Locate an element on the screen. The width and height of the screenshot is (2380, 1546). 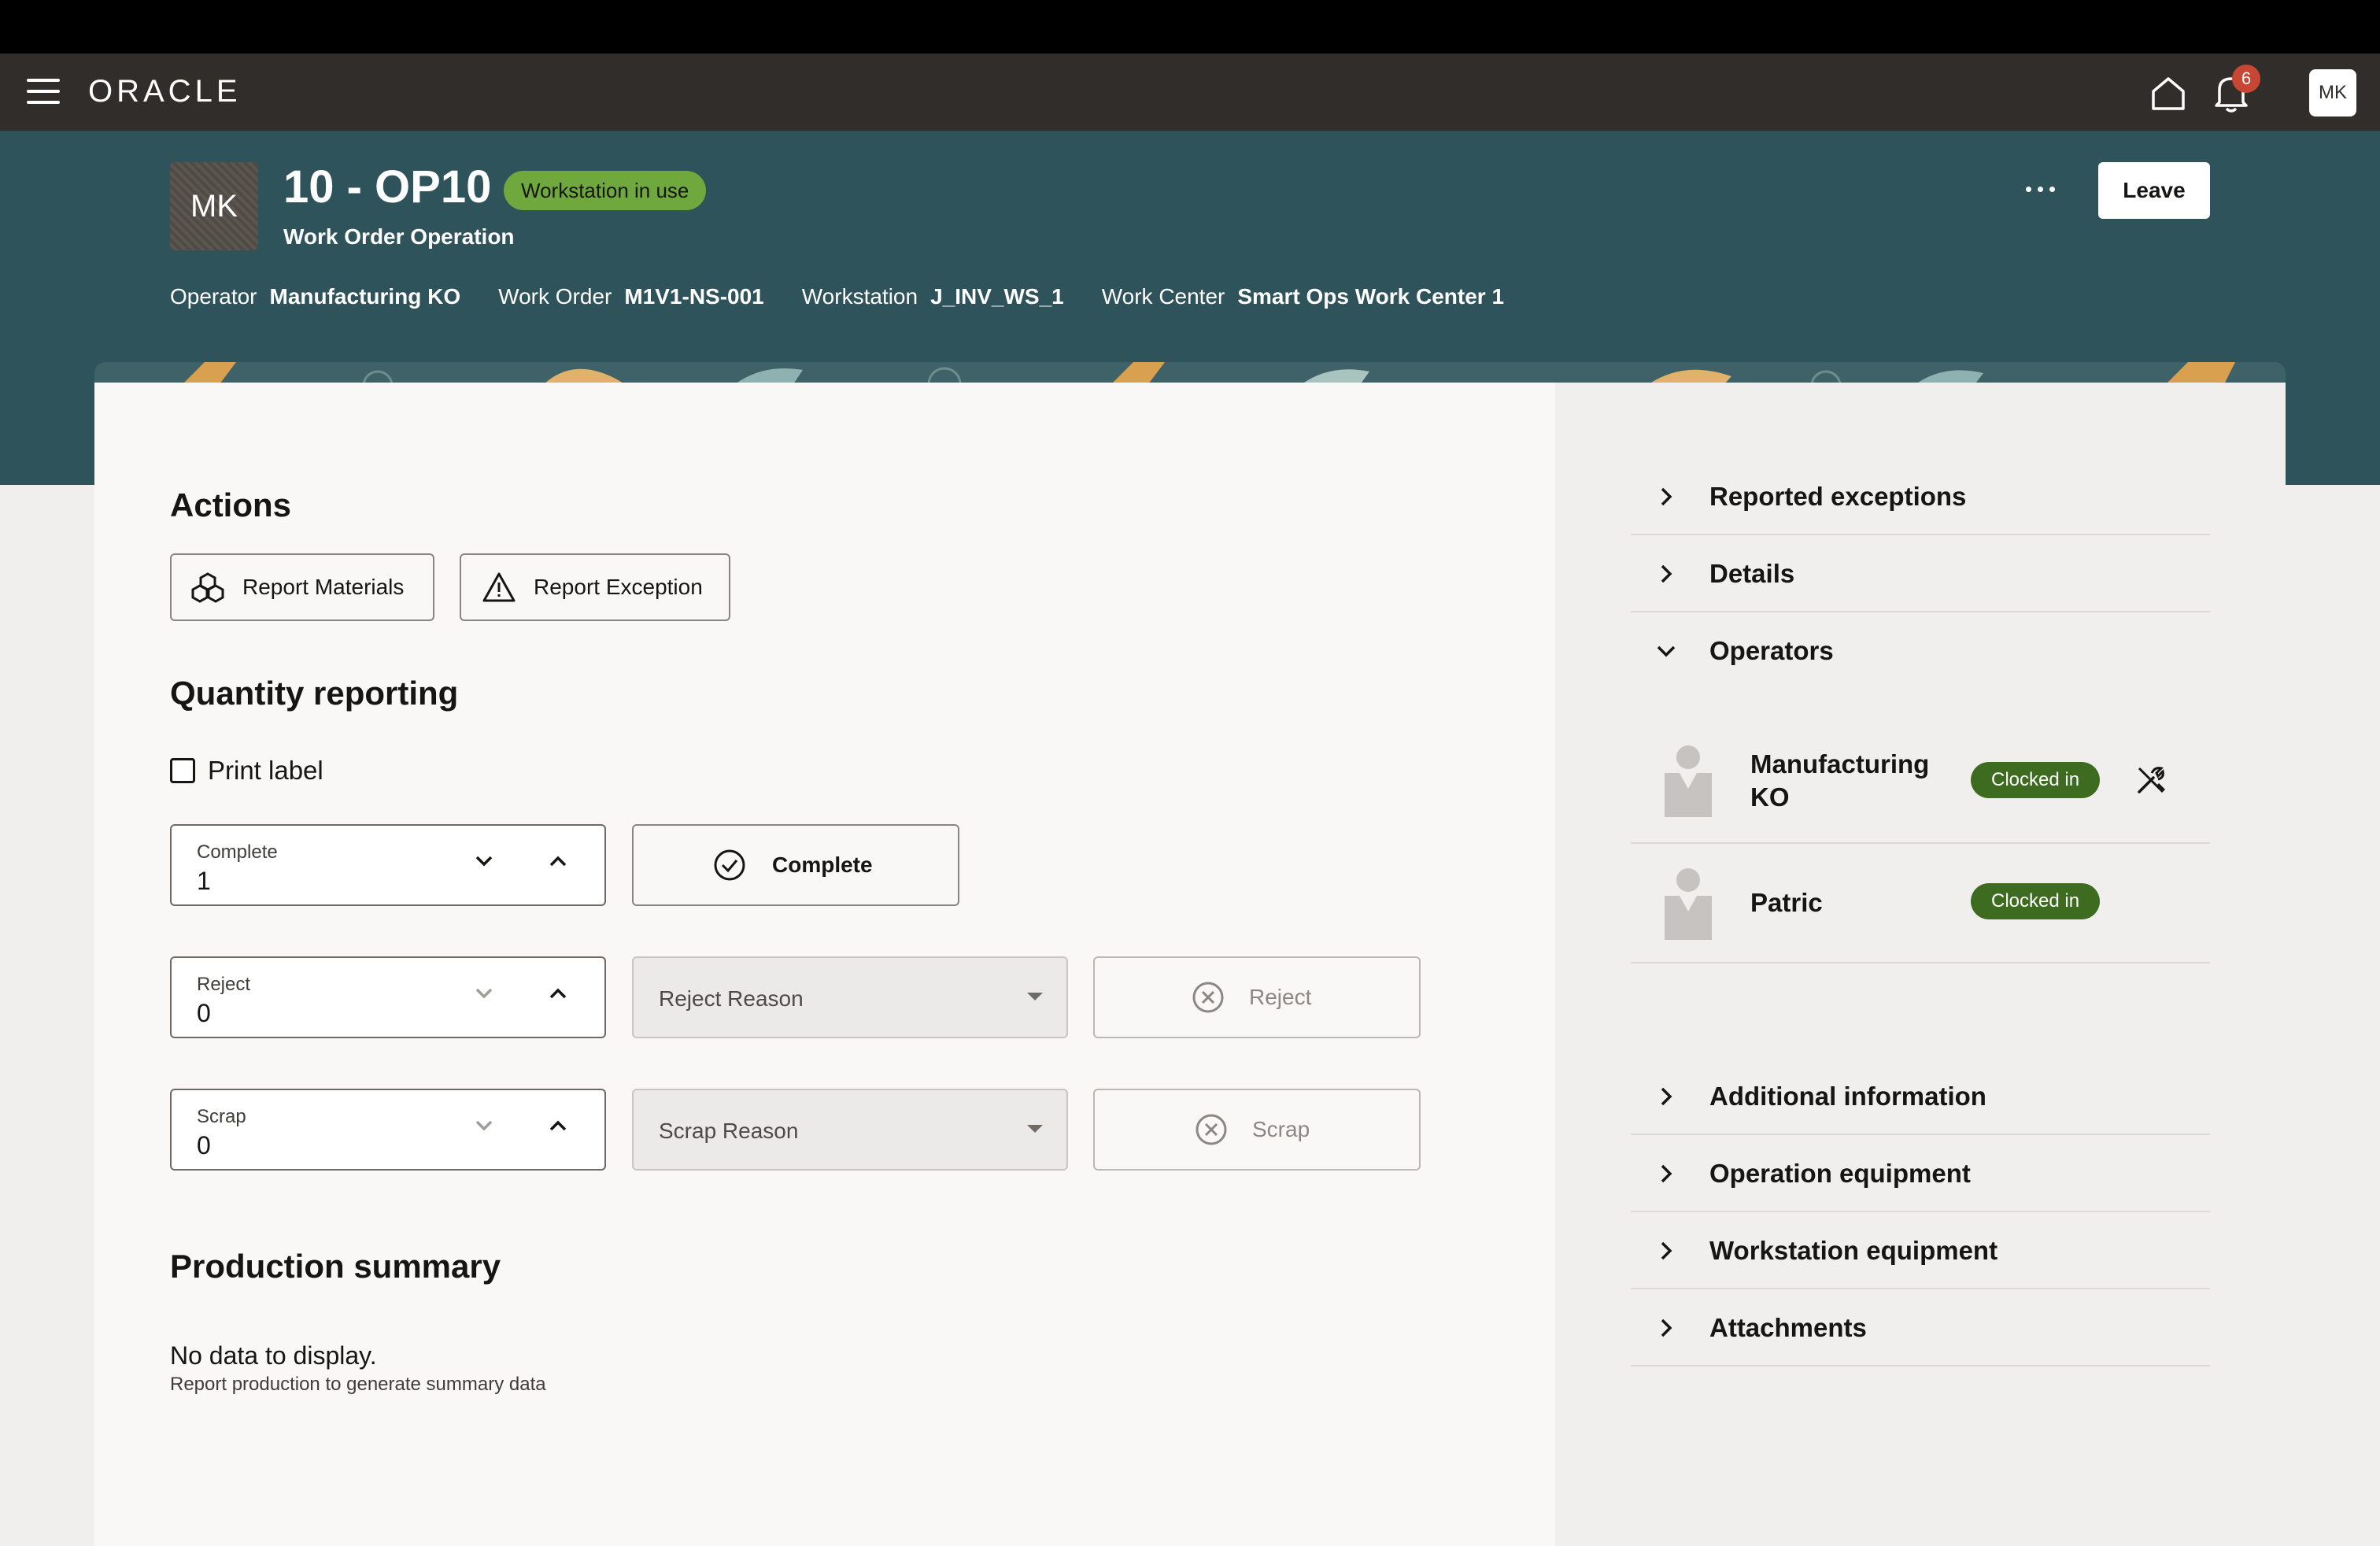
accordion-details: Details is located at coordinates (1920, 573).